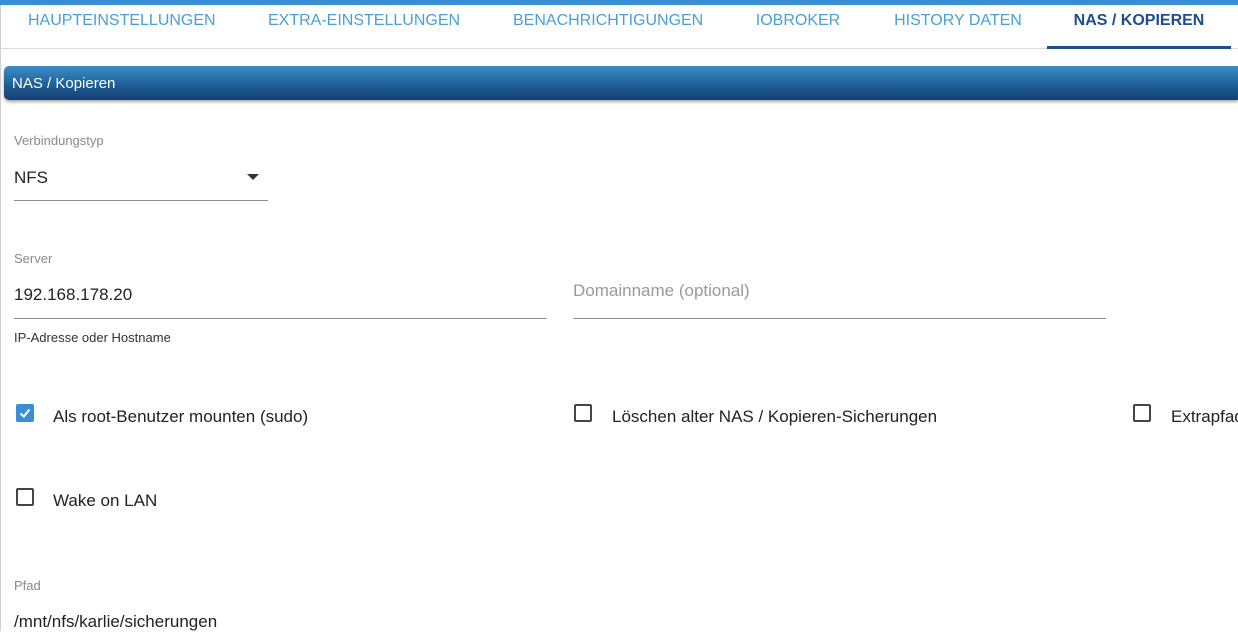 This screenshot has width=1238, height=632. What do you see at coordinates (1142, 413) in the screenshot?
I see `extra-path-checkbox` at bounding box center [1142, 413].